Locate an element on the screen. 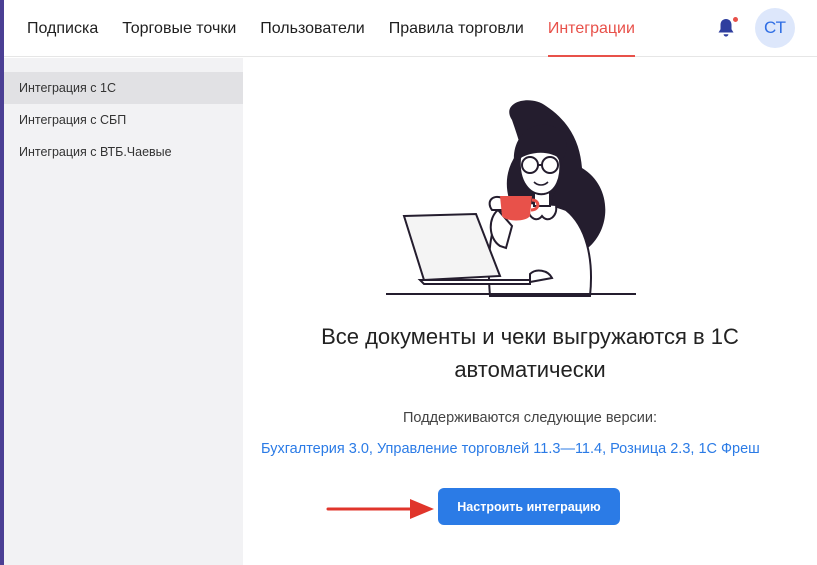 The width and height of the screenshot is (817, 565). tab-subscription: Подписка is located at coordinates (57, 28).